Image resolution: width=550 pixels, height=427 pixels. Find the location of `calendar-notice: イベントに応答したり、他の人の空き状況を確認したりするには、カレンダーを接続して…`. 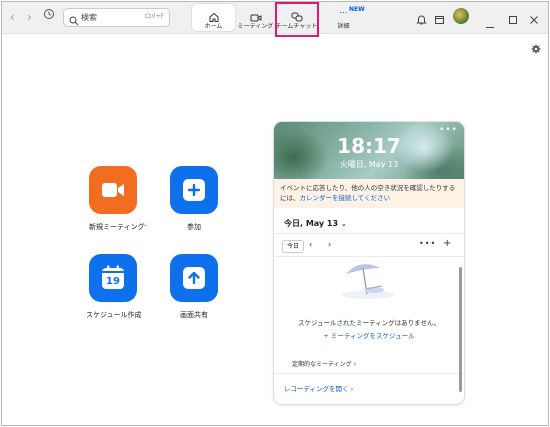

calendar-notice: イベントに応答したり、他の人の空き状況を確認したりするには、カレンダーを接続して… is located at coordinates (369, 193).